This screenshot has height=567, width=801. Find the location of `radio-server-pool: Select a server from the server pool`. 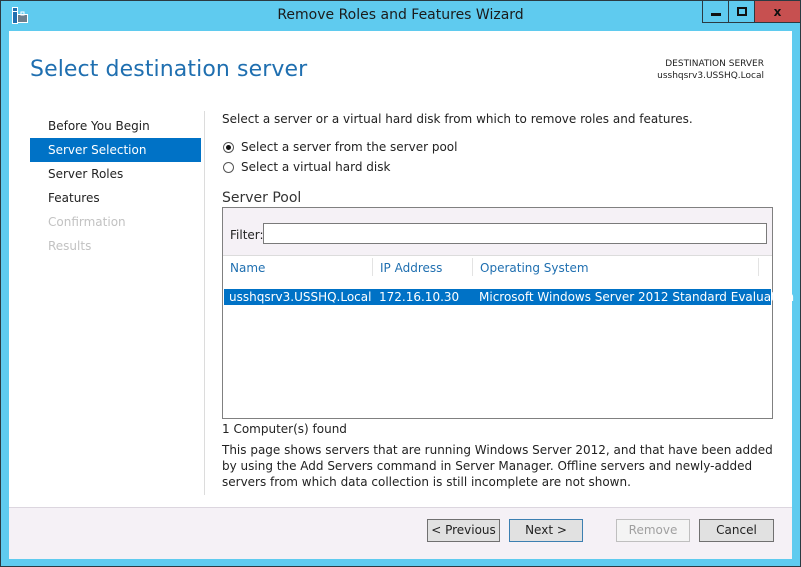

radio-server-pool: Select a server from the server pool is located at coordinates (340, 147).